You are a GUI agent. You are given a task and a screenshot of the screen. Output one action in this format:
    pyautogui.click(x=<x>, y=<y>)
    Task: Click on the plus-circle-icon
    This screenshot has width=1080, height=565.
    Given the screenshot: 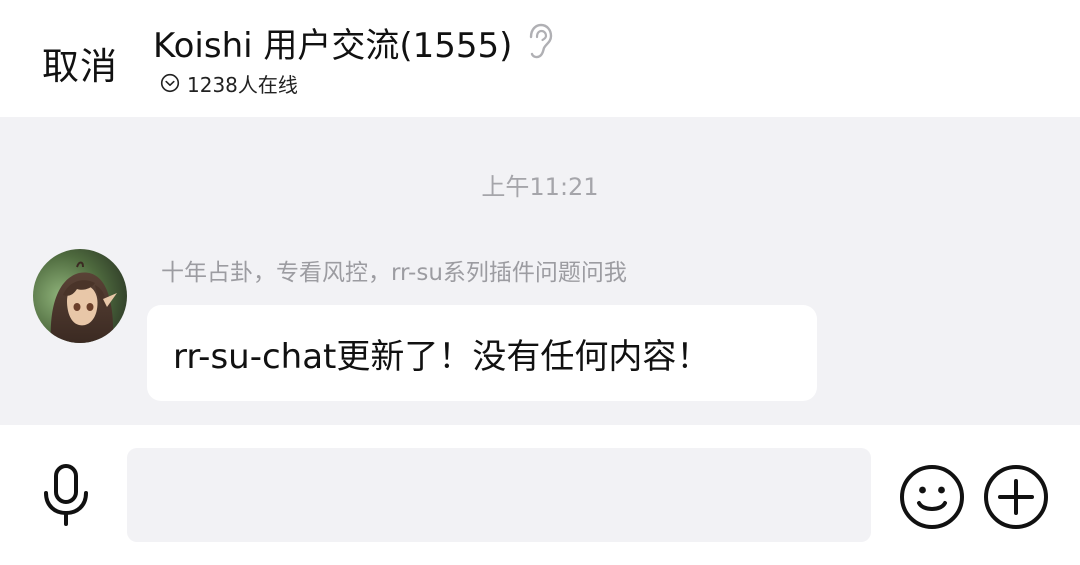 What is the action you would take?
    pyautogui.click(x=1016, y=497)
    